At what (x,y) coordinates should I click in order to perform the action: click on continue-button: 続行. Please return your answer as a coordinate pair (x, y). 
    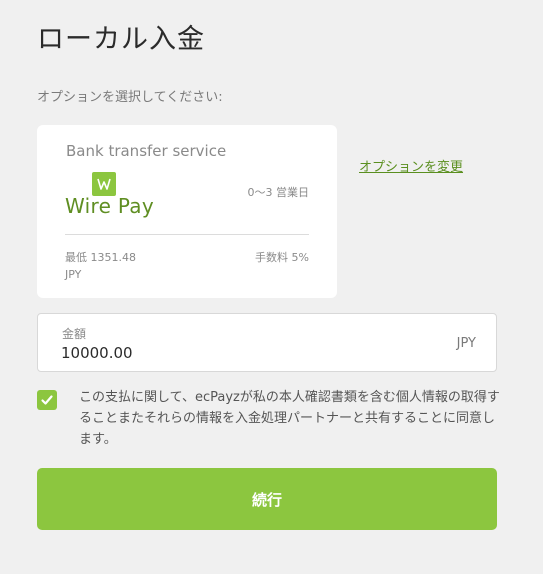
    Looking at the image, I should click on (267, 499).